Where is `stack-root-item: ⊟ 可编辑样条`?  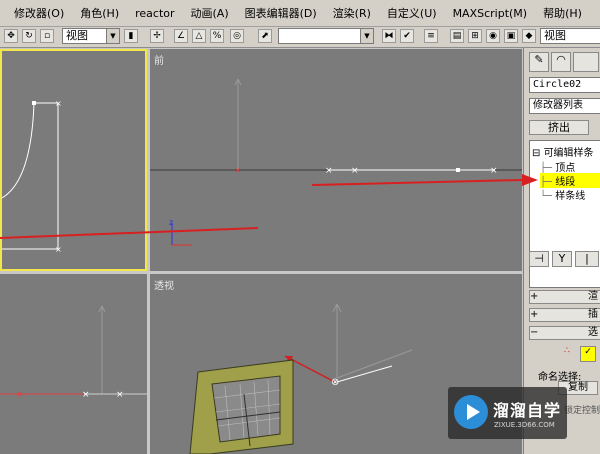
stack-root-item: ⊟ 可编辑样条 is located at coordinates (563, 151).